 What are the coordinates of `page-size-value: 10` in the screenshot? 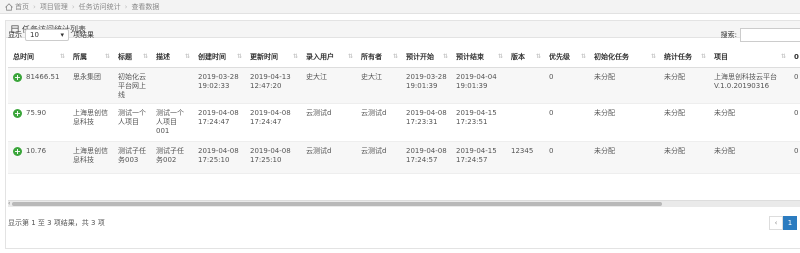 It's located at (34, 35).